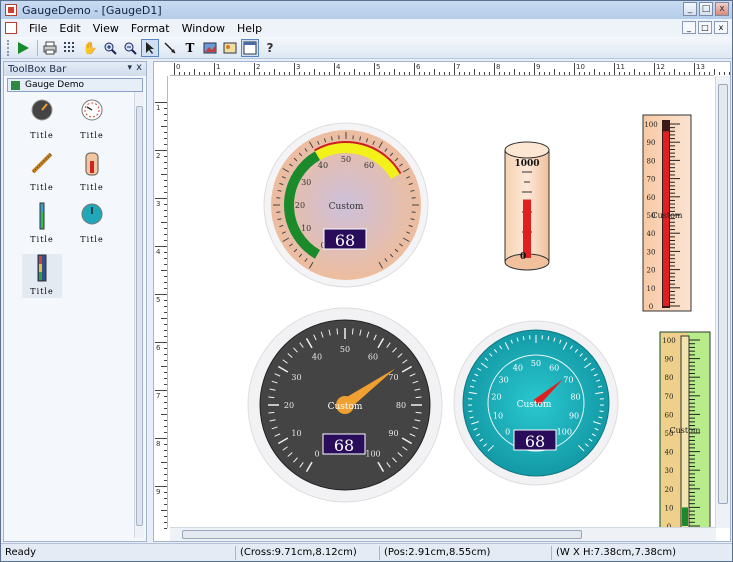  Describe the element at coordinates (504, 379) in the screenshot. I see `teal-dial-label: 30` at that location.